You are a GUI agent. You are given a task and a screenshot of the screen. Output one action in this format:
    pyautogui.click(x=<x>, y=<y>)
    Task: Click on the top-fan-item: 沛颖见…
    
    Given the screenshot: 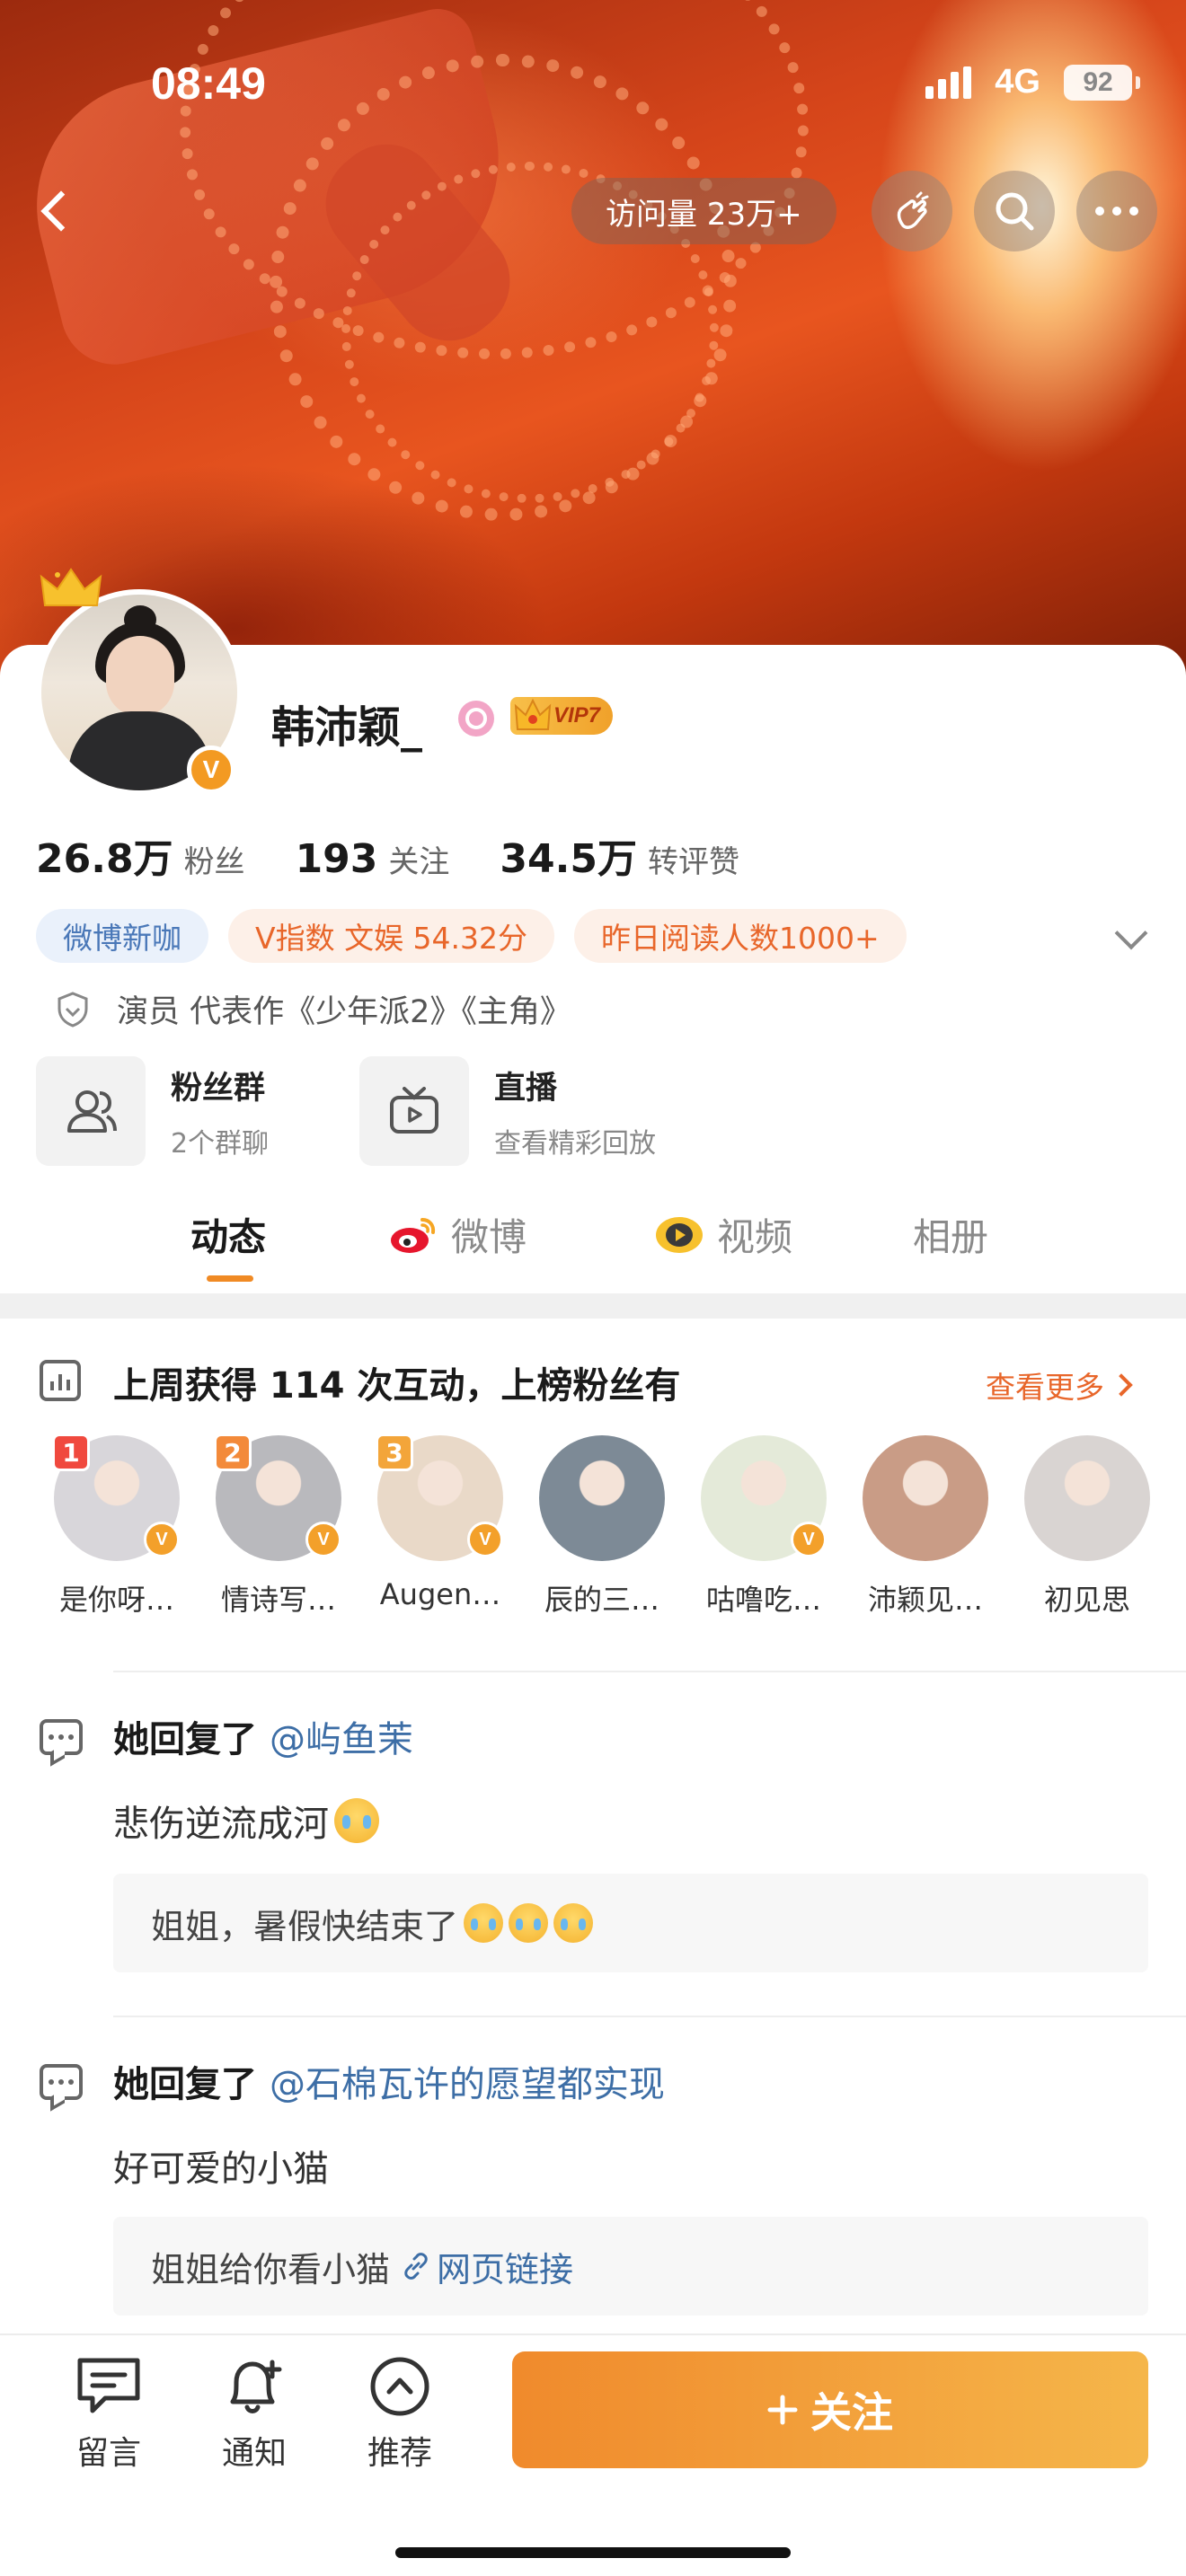 What is the action you would take?
    pyautogui.click(x=925, y=1527)
    